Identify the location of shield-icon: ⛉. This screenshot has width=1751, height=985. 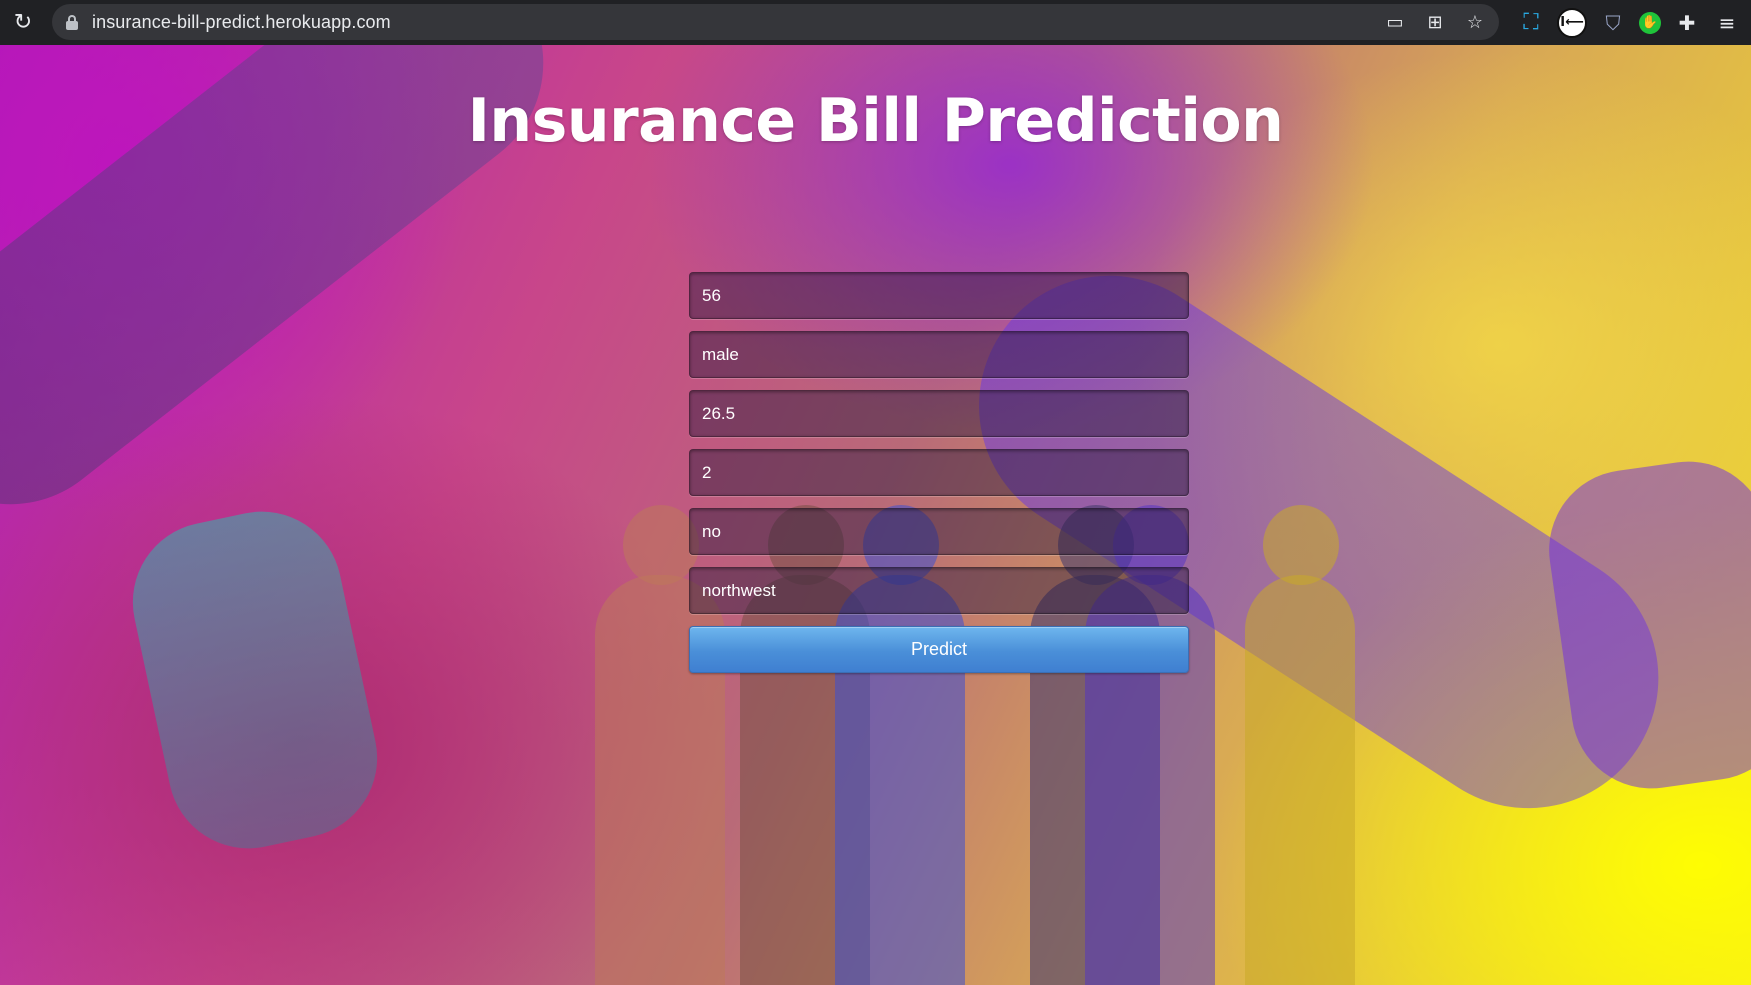
(1613, 23).